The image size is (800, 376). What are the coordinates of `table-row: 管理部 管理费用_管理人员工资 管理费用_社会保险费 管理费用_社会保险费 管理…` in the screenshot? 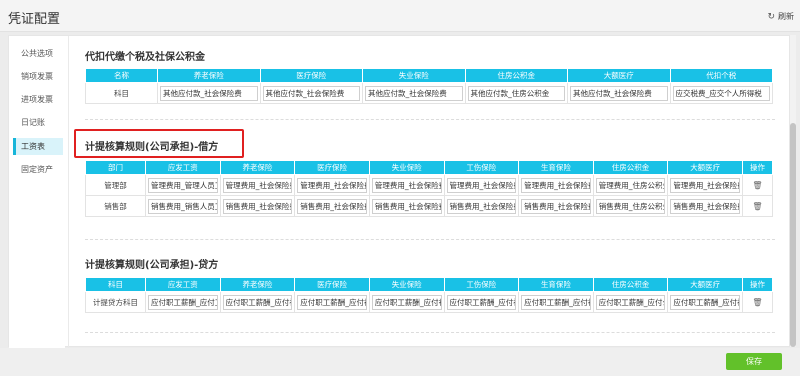 It's located at (429, 185).